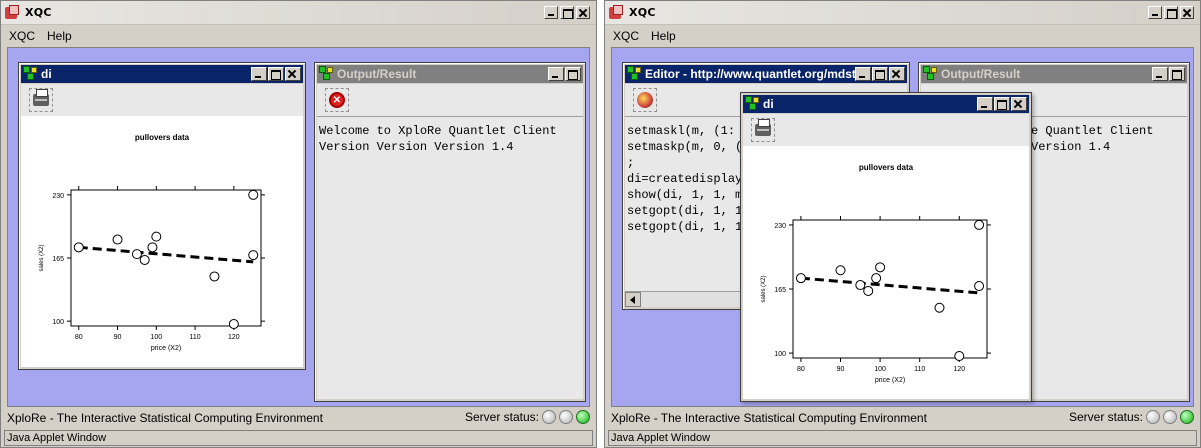  Describe the element at coordinates (902, 438) in the screenshot. I see `applet-window-bar: Java Applet Window` at that location.